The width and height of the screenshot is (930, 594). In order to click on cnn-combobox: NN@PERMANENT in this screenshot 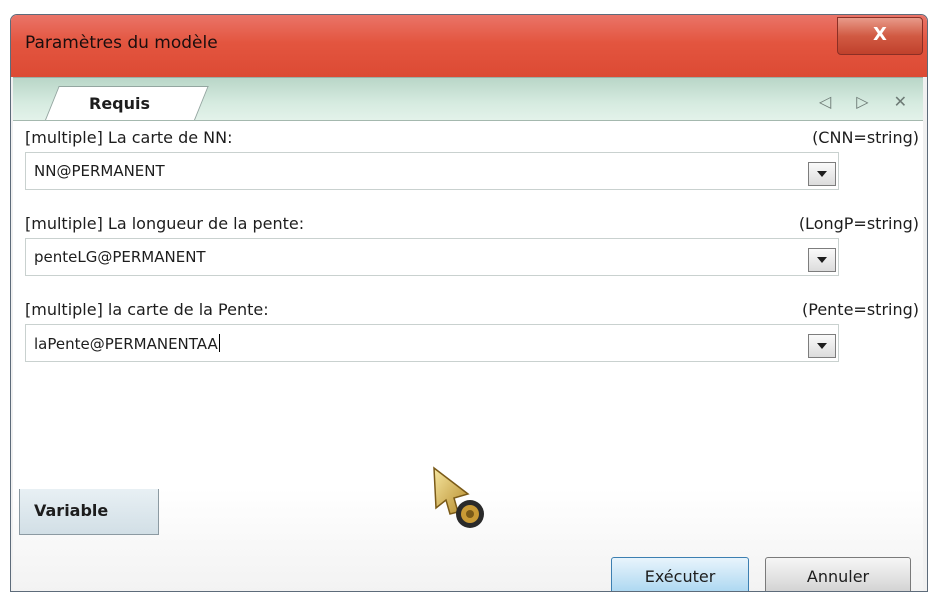, I will do `click(432, 171)`.